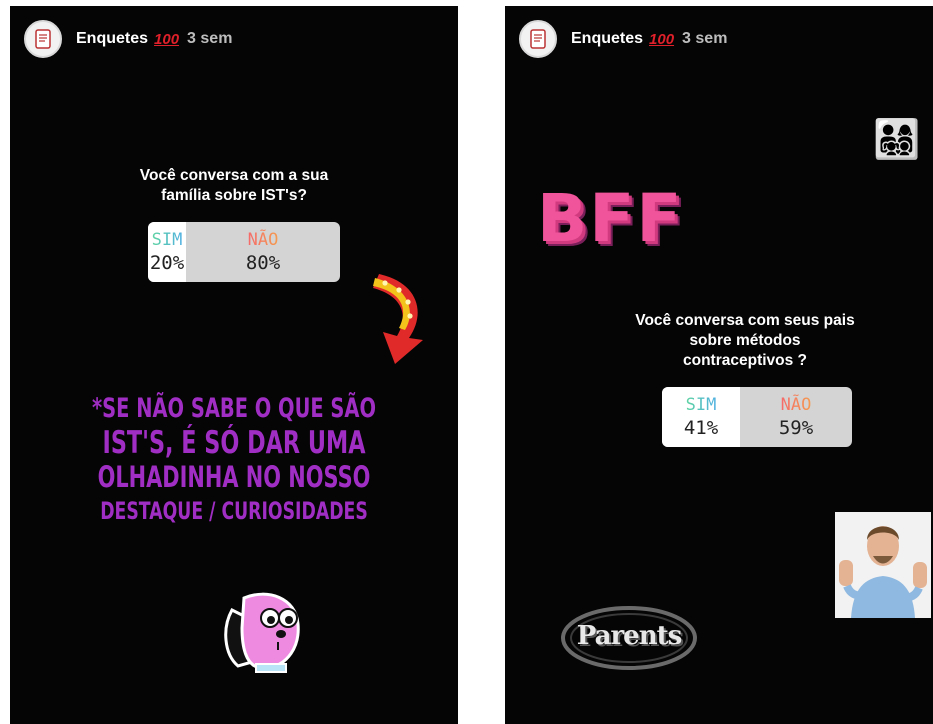 Image resolution: width=933 pixels, height=724 pixels. I want to click on man-hands-up-sticker, so click(883, 565).